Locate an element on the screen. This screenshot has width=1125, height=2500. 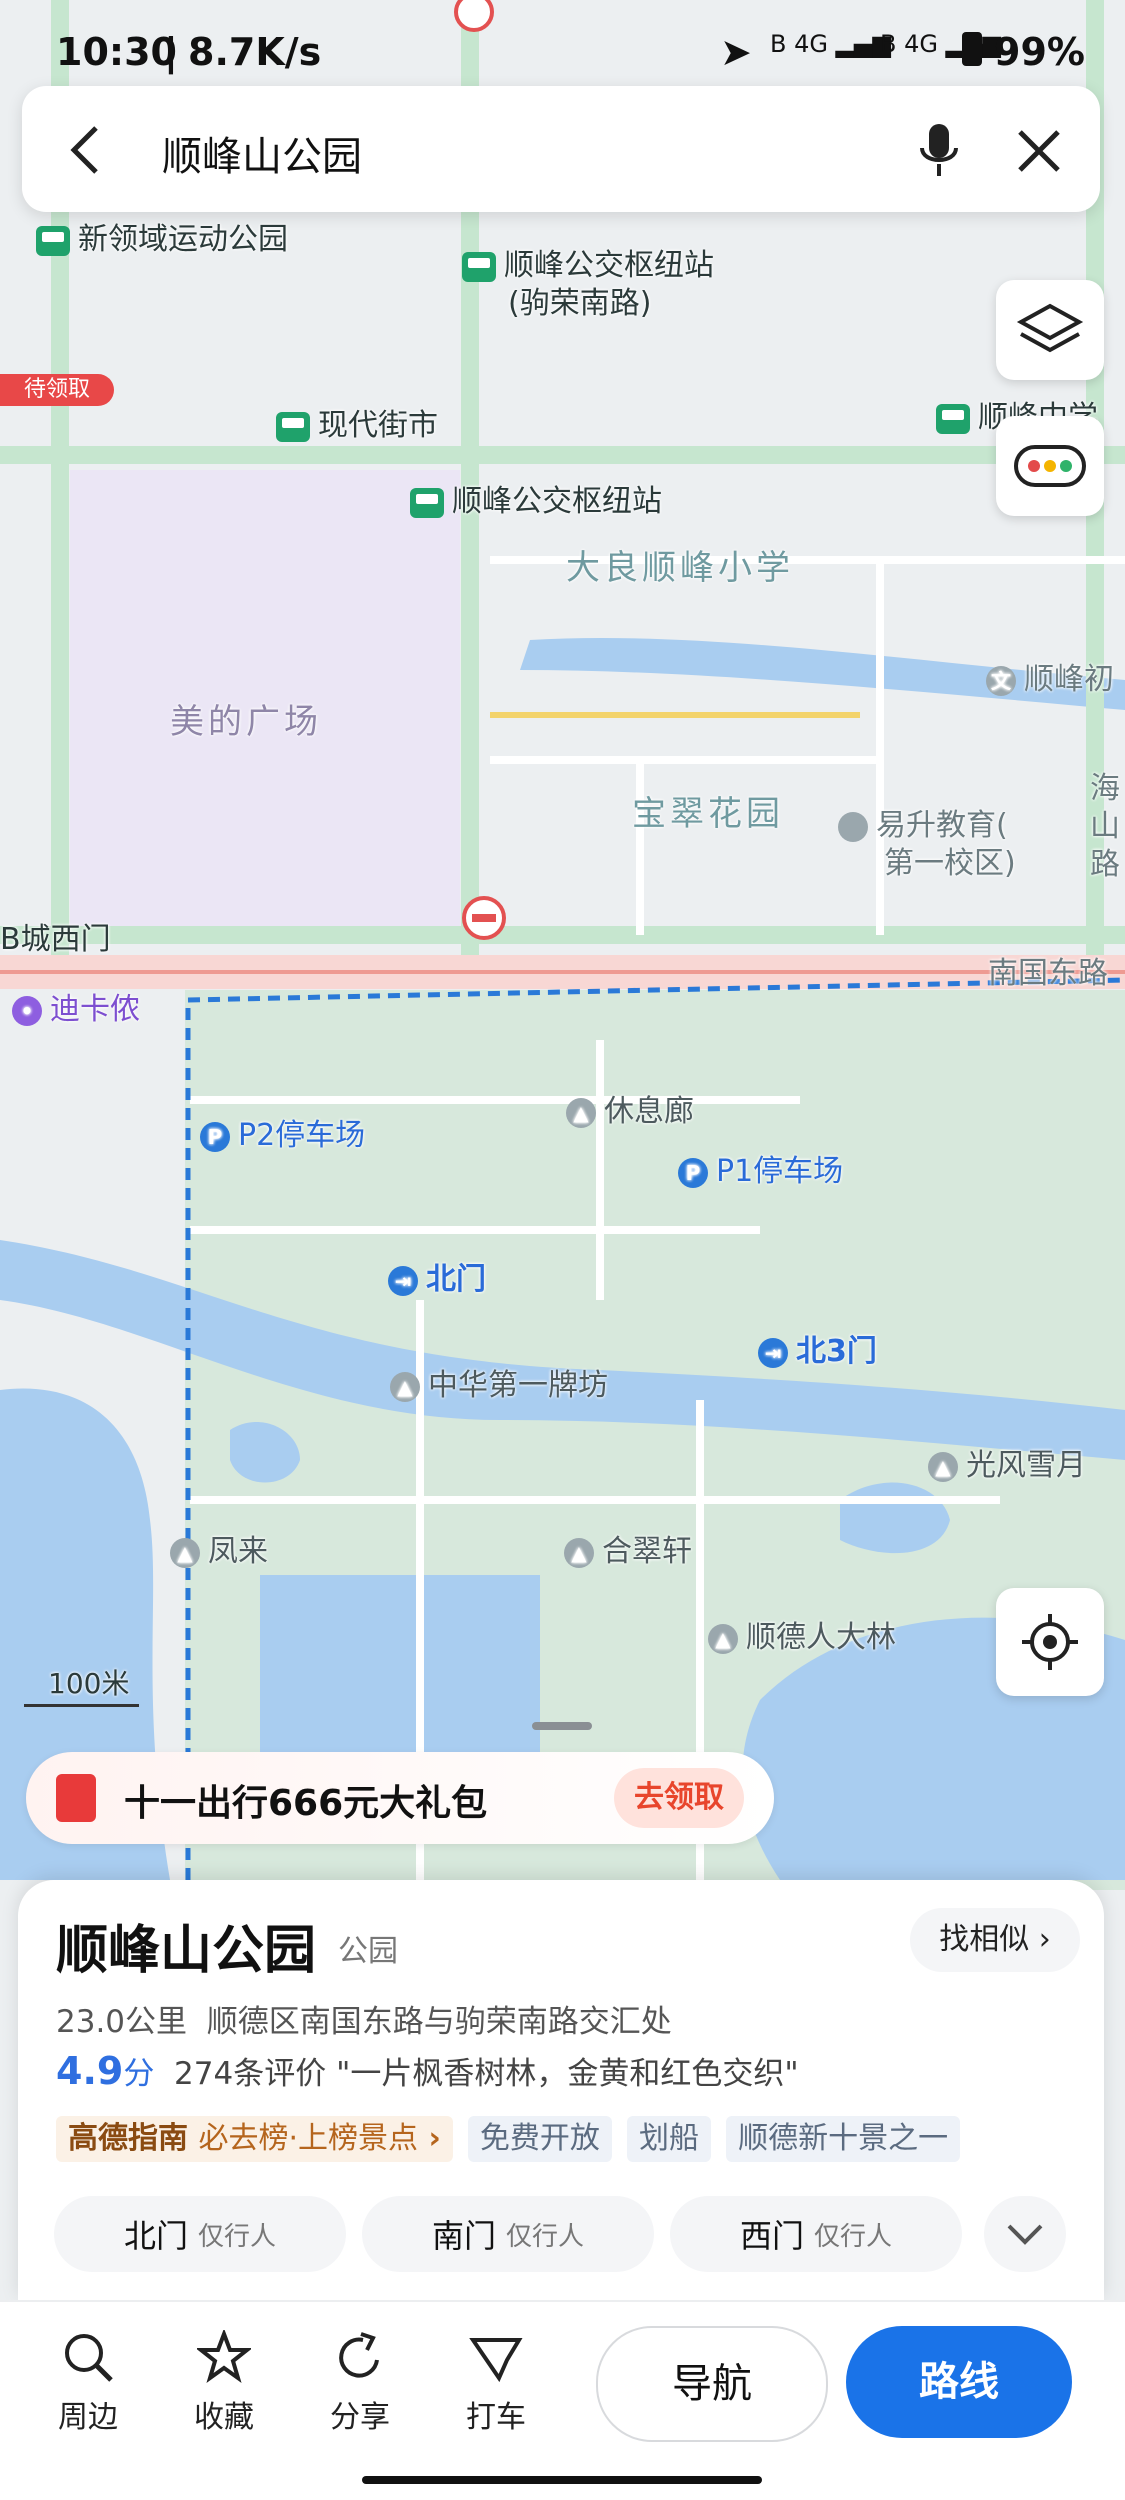
map-label-north-gate: ⇥ 北门 is located at coordinates (437, 1276).